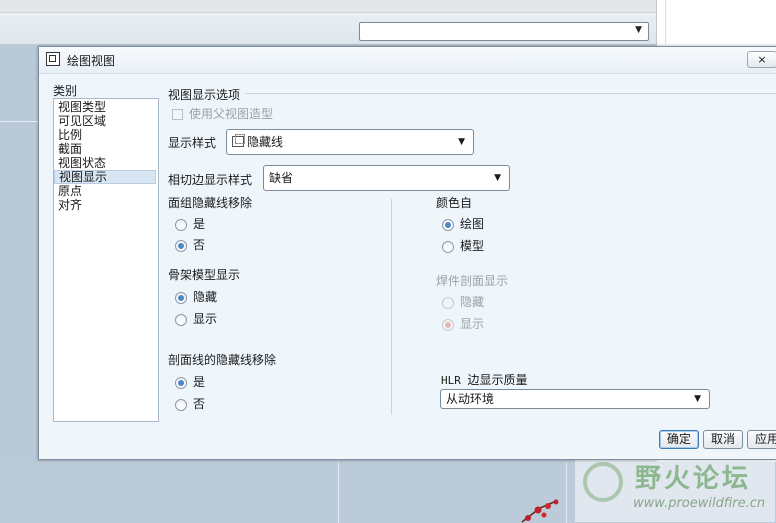  I want to click on weld-show-radio, so click(448, 324).